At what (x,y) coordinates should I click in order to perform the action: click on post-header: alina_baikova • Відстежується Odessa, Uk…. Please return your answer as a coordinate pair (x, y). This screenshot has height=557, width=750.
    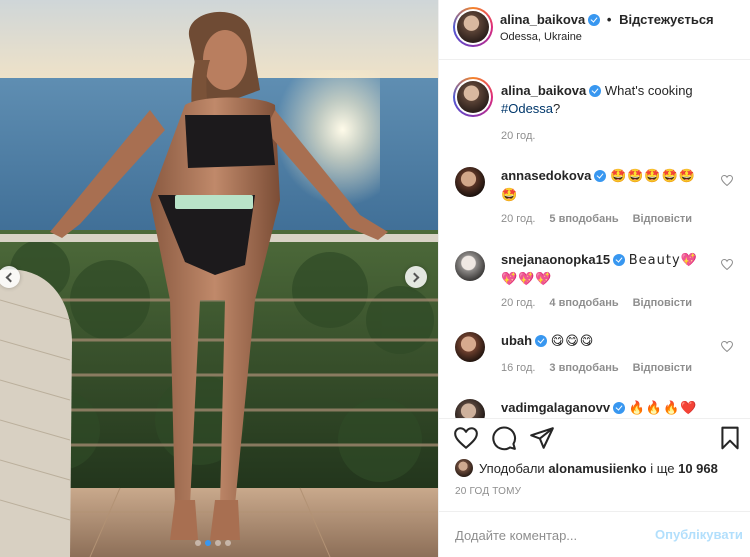
    Looking at the image, I should click on (594, 30).